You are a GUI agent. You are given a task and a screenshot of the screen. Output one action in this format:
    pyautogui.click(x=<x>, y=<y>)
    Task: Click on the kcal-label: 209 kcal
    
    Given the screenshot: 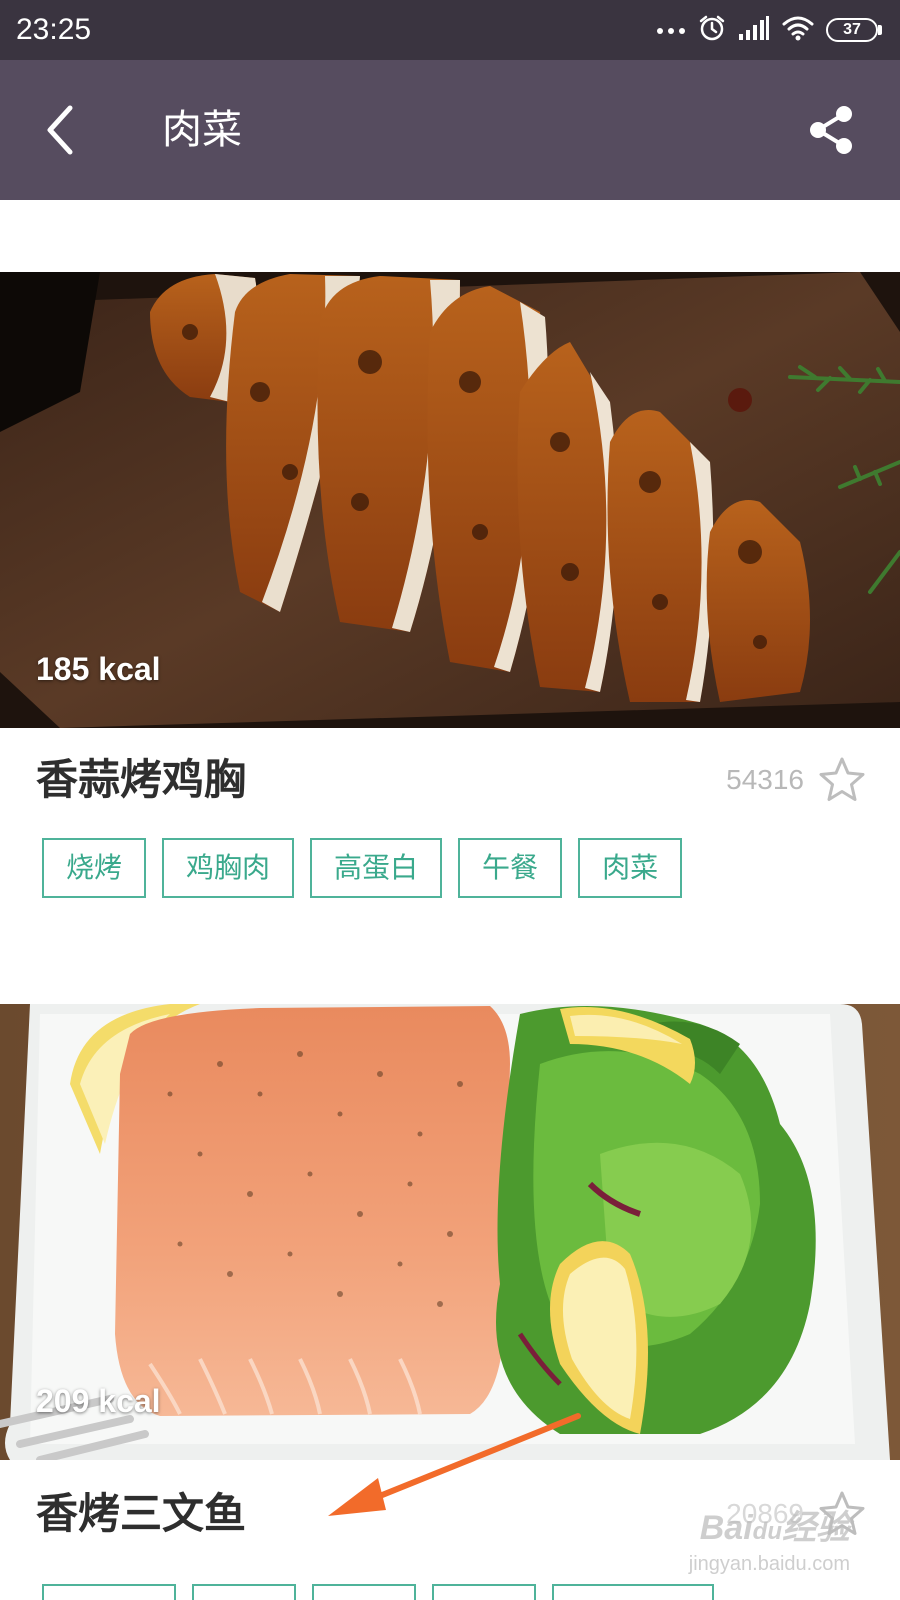 What is the action you would take?
    pyautogui.click(x=98, y=1401)
    